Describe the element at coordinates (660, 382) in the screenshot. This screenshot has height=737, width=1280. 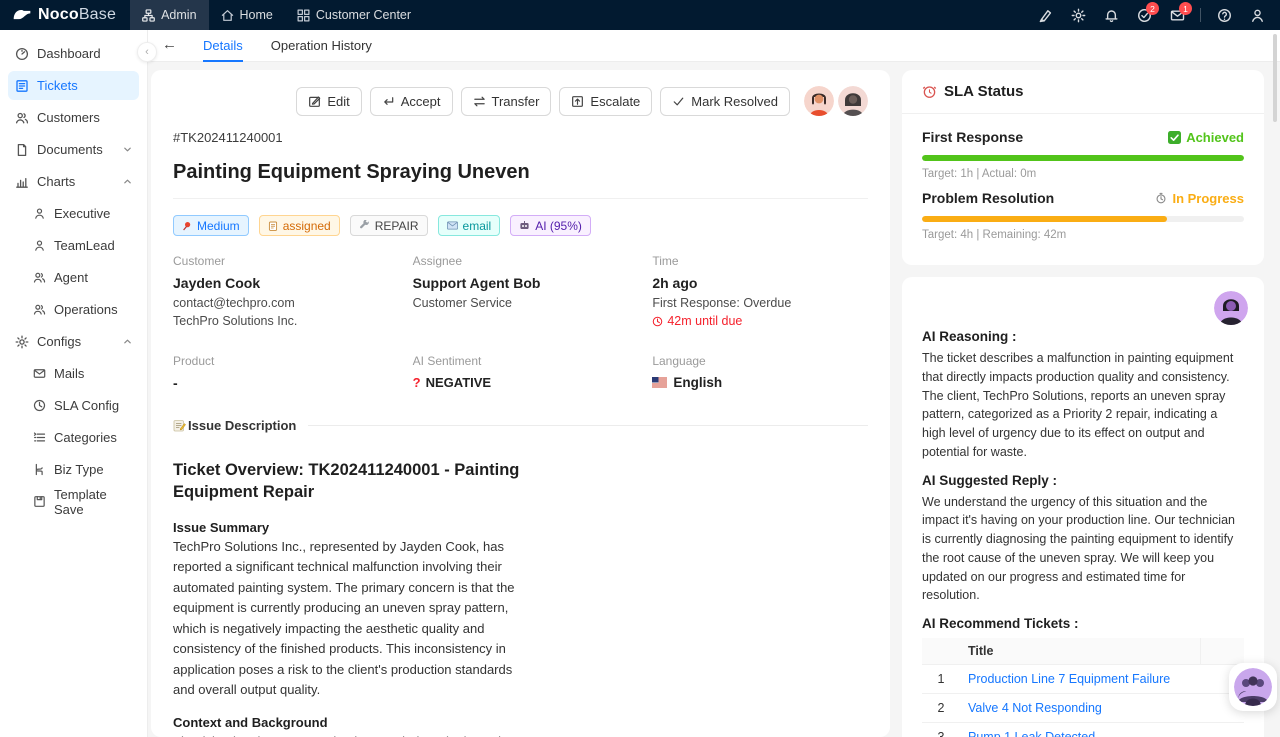
I see `us-flag-icon` at that location.